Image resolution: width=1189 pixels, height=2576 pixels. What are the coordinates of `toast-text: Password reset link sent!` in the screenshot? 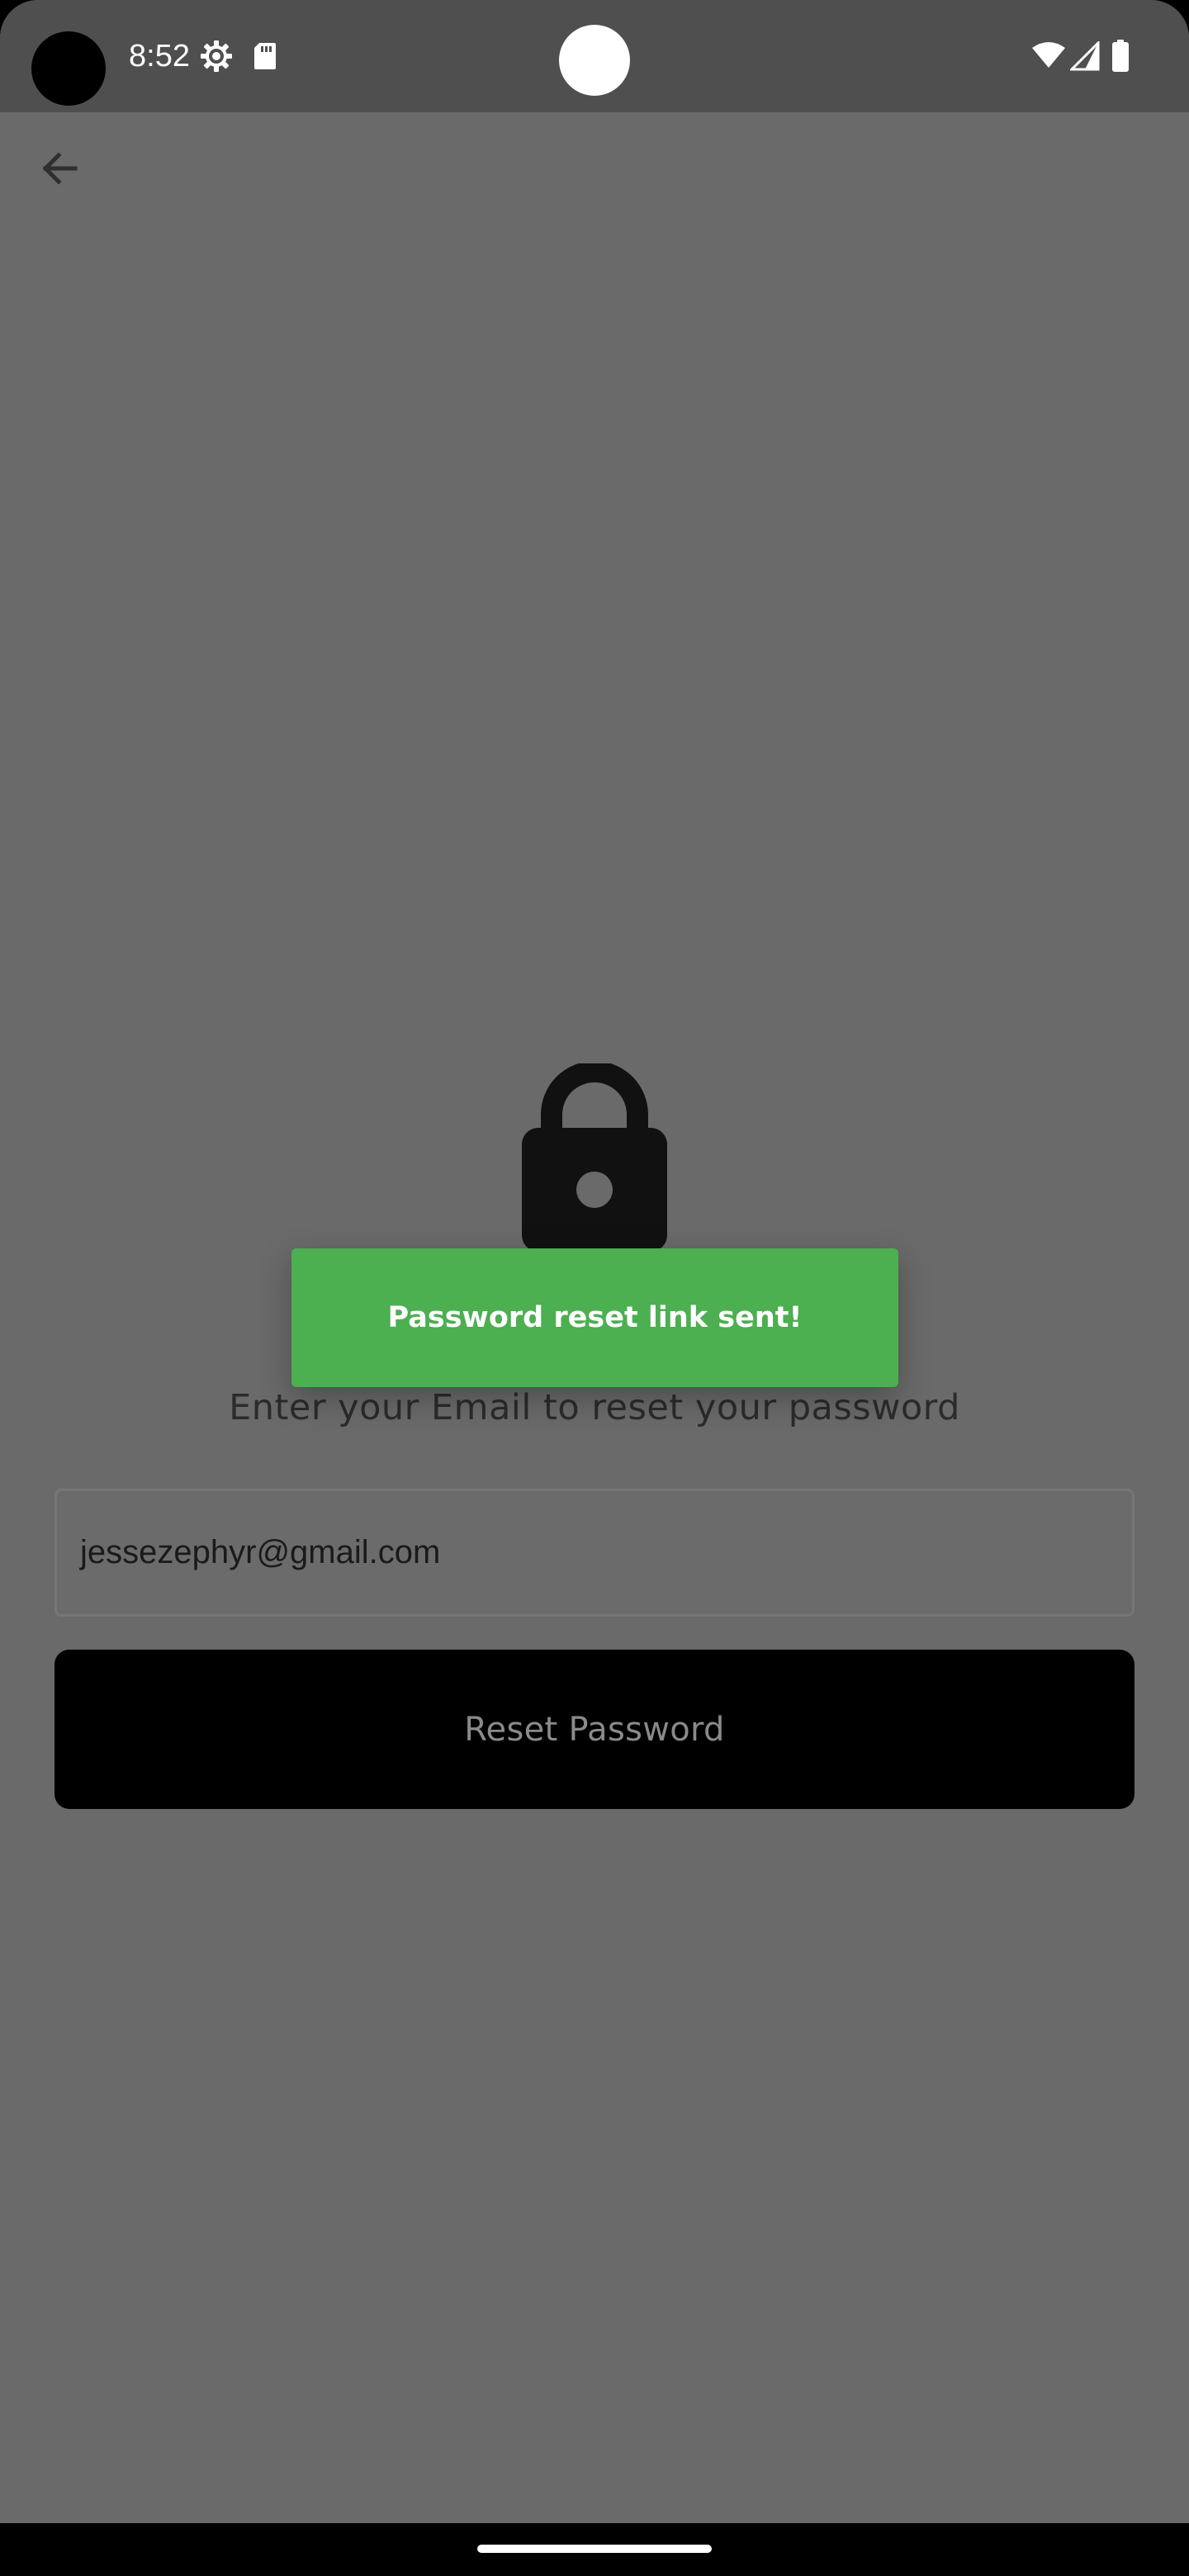 It's located at (595, 1317).